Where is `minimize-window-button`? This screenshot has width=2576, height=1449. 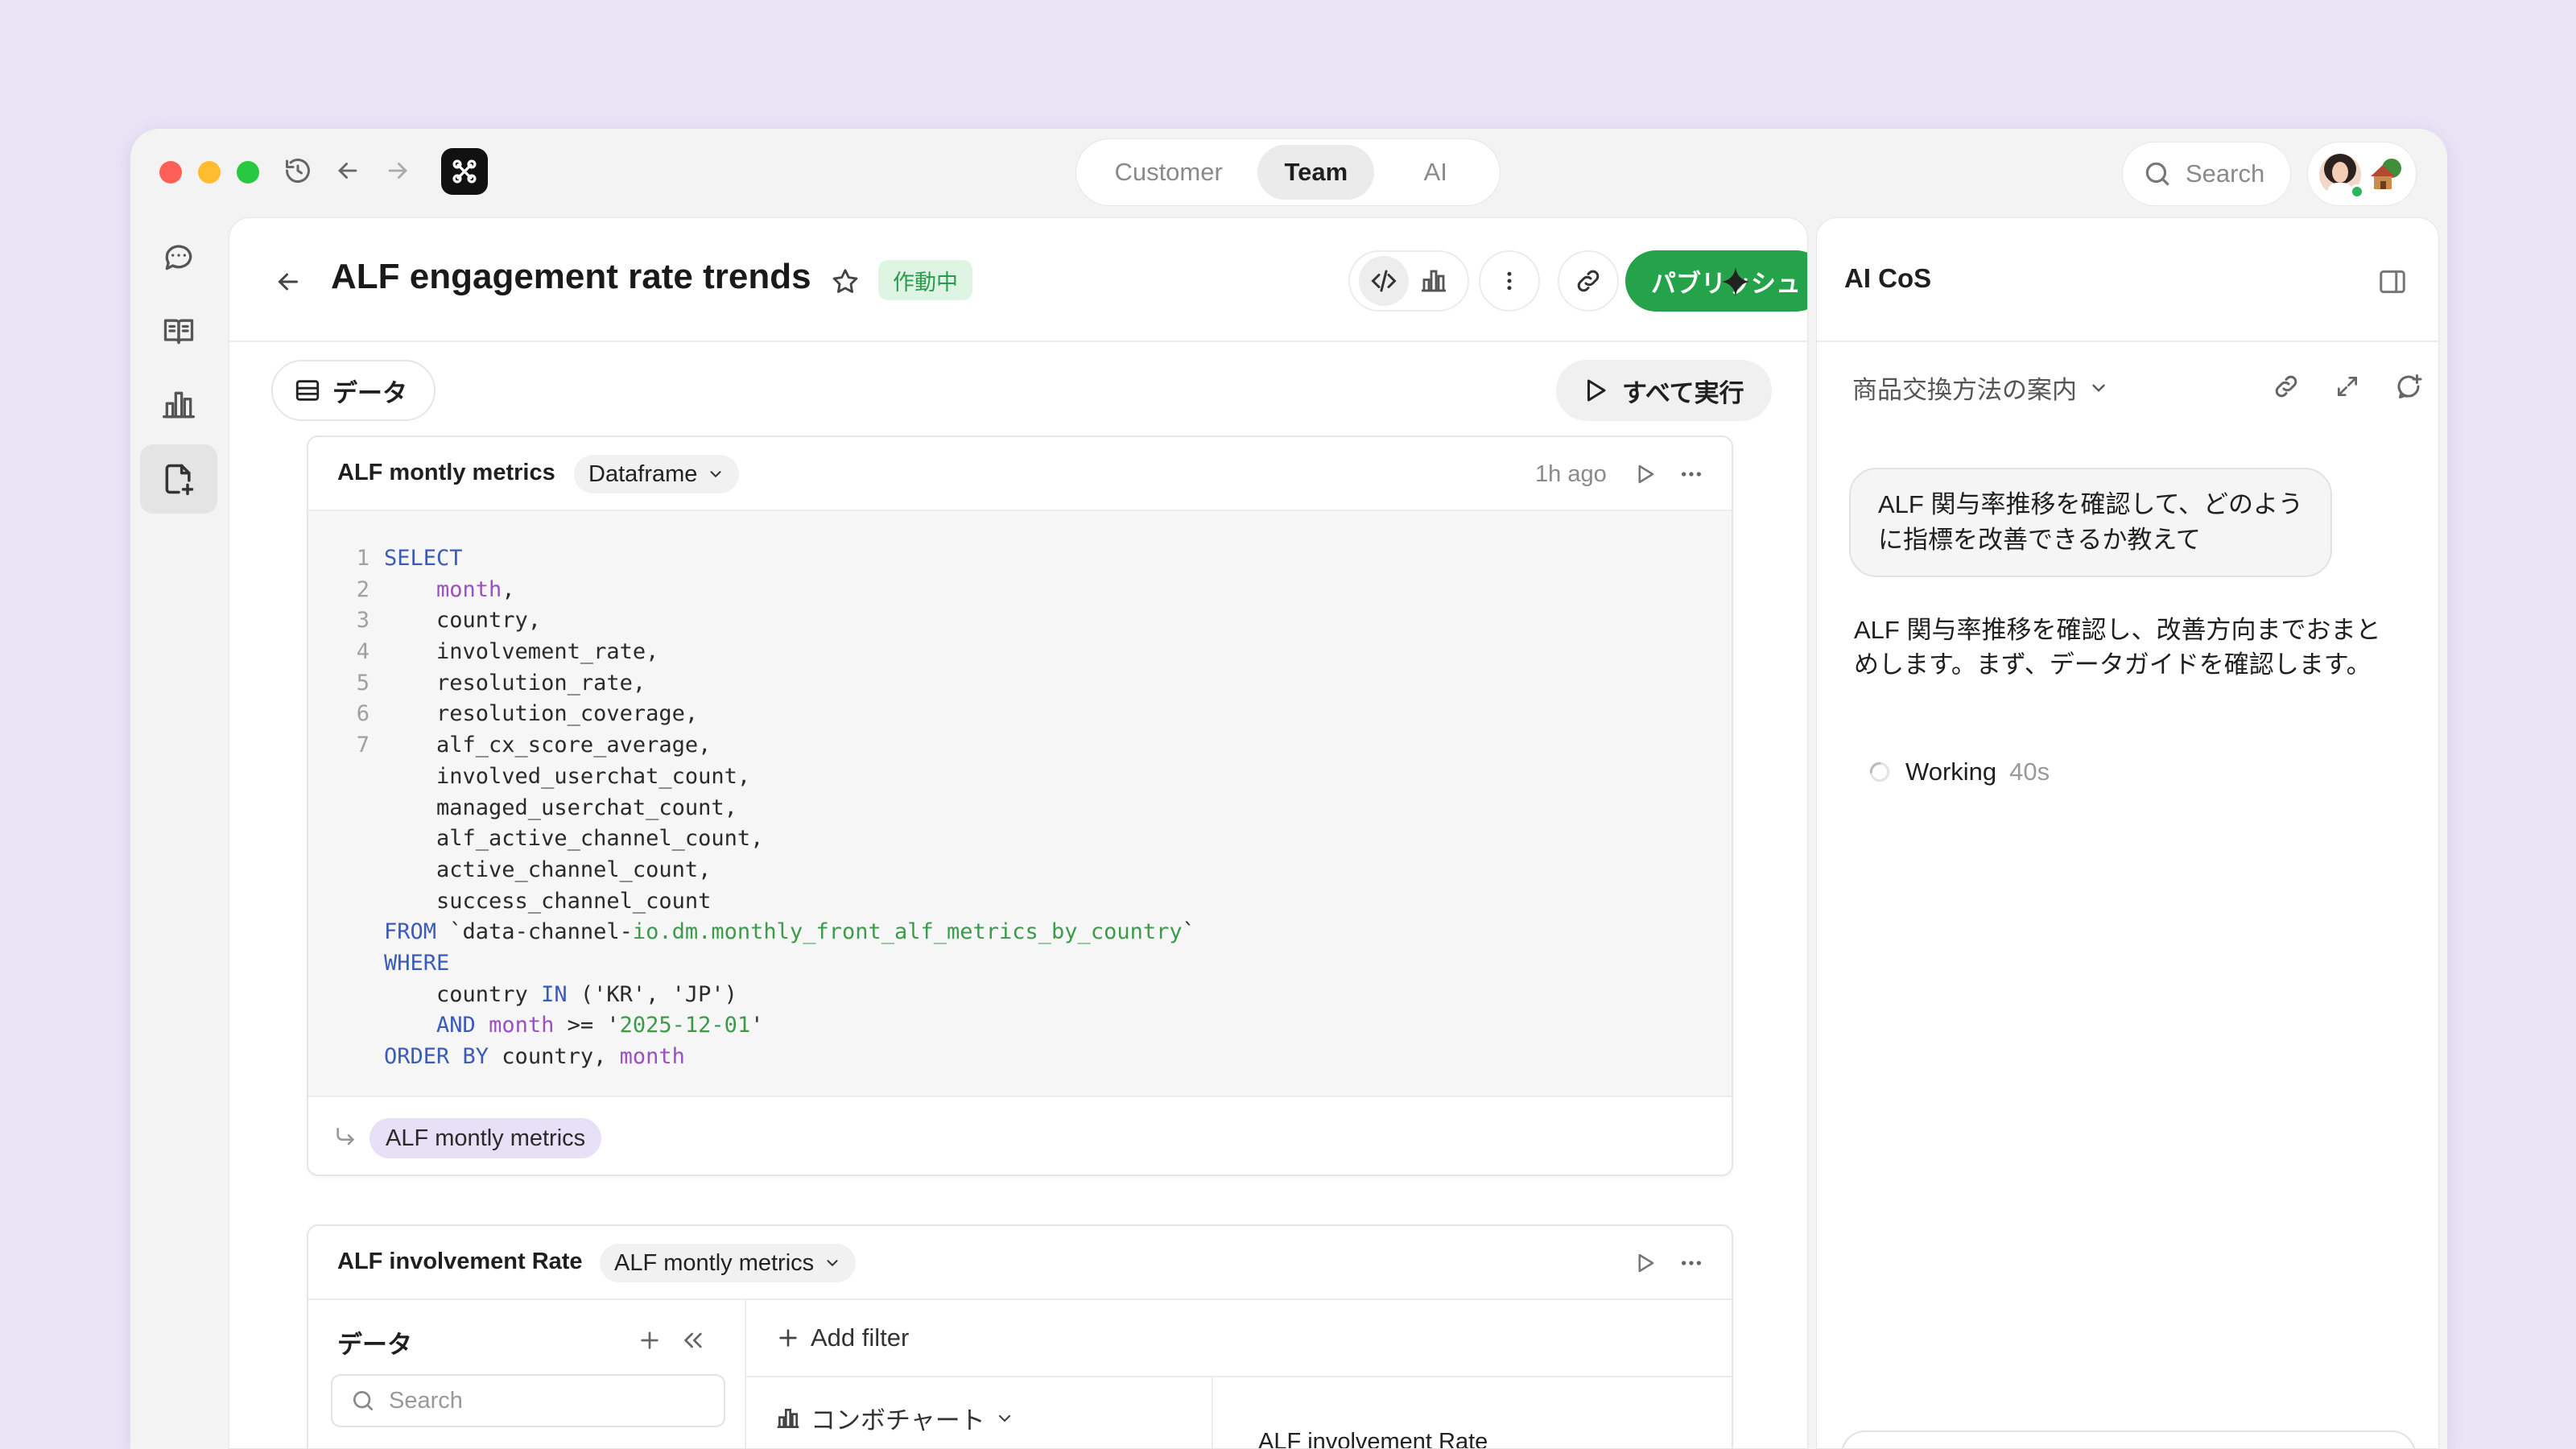
minimize-window-button is located at coordinates (209, 172).